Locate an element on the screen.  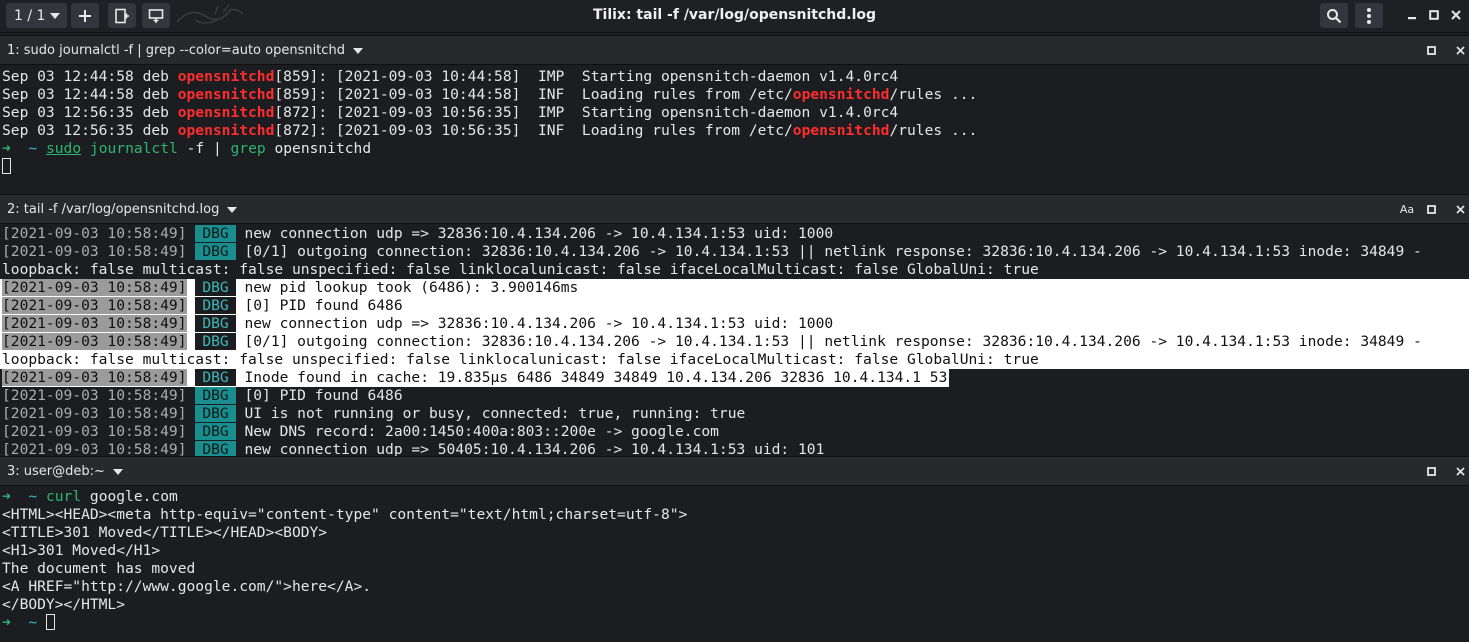
session-label: 1 / 1 is located at coordinates (30, 15).